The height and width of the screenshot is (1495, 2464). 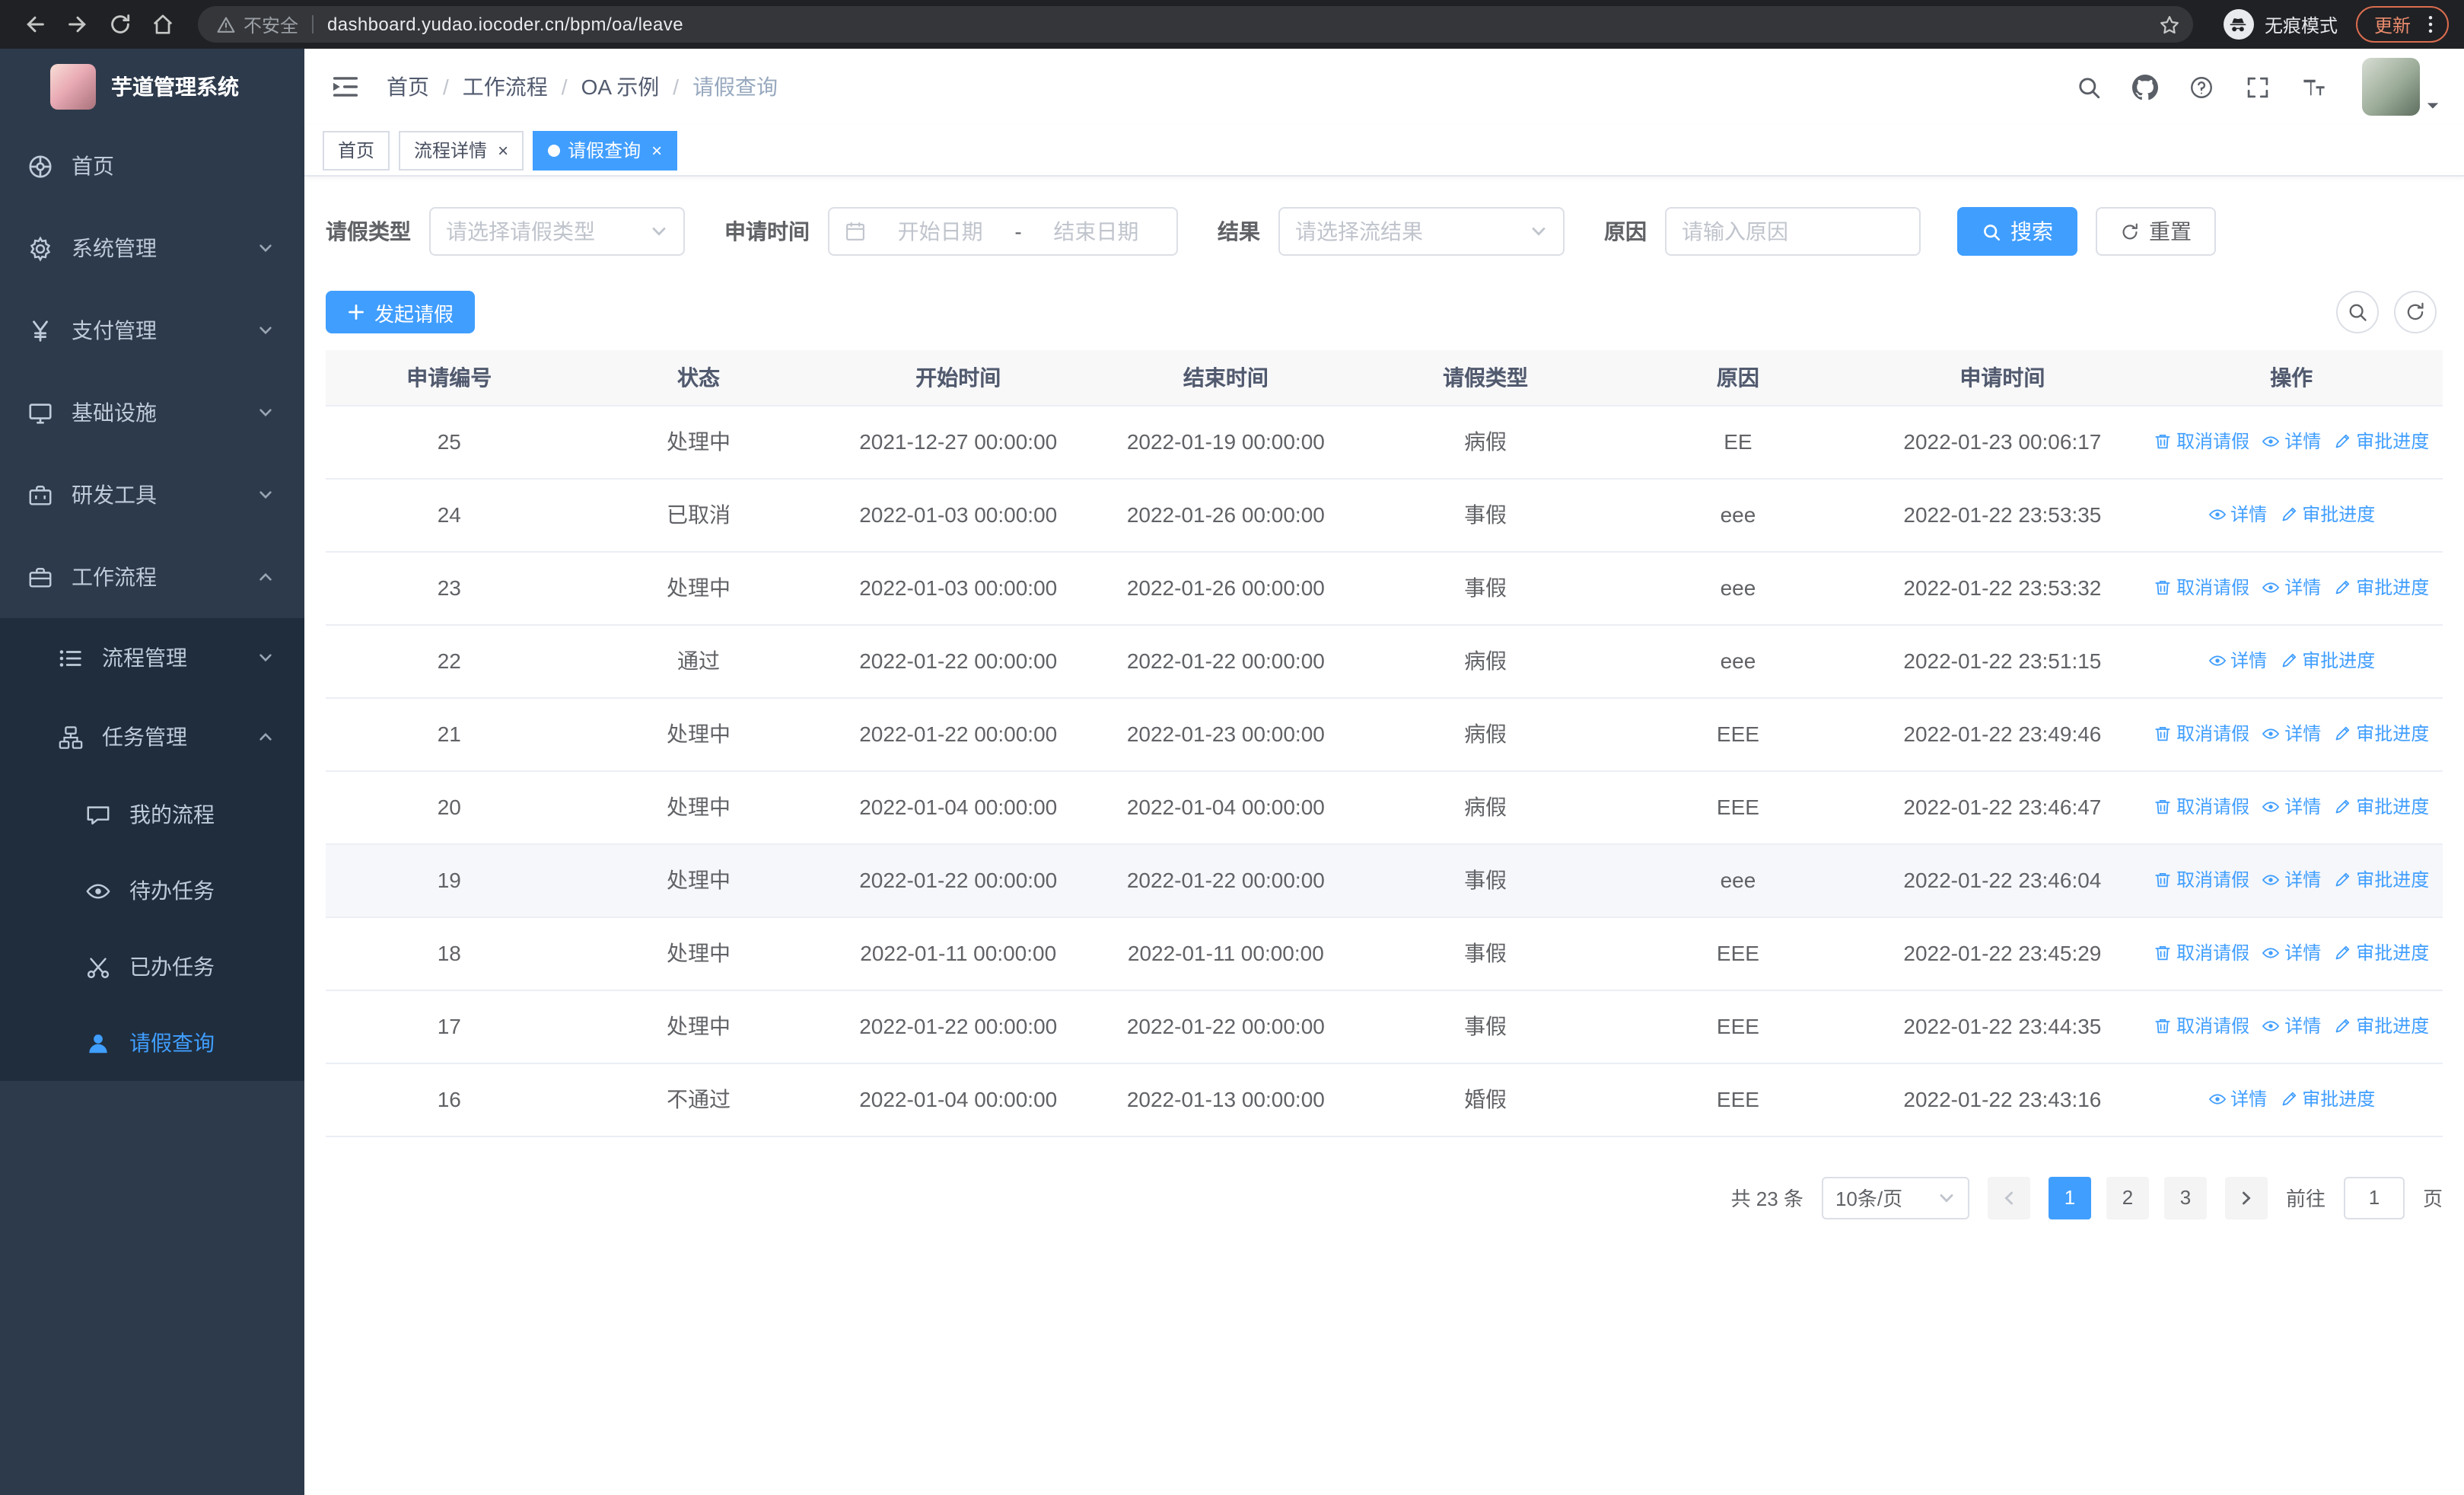 What do you see at coordinates (698, 1099) in the screenshot?
I see `cell-status: 不通过` at bounding box center [698, 1099].